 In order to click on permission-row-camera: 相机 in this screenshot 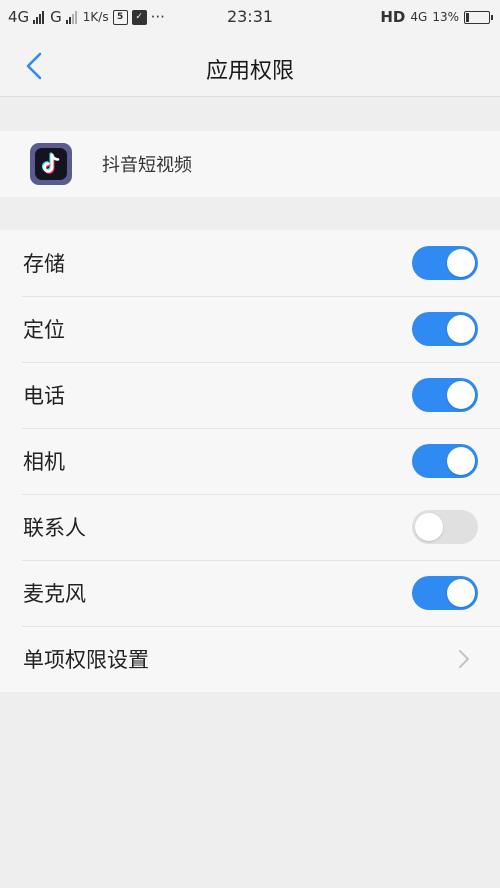, I will do `click(250, 461)`.